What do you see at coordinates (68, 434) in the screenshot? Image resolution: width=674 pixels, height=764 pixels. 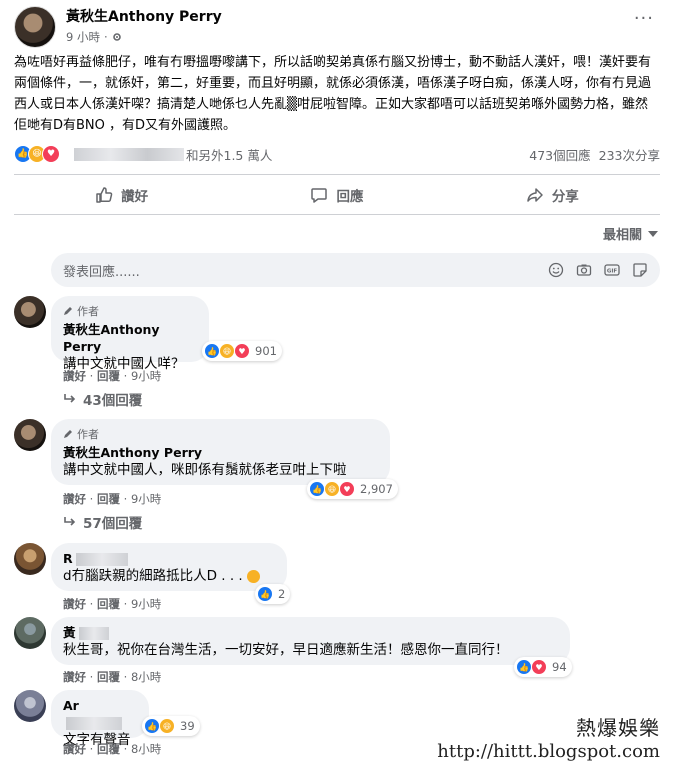 I see `pencil-icon` at bounding box center [68, 434].